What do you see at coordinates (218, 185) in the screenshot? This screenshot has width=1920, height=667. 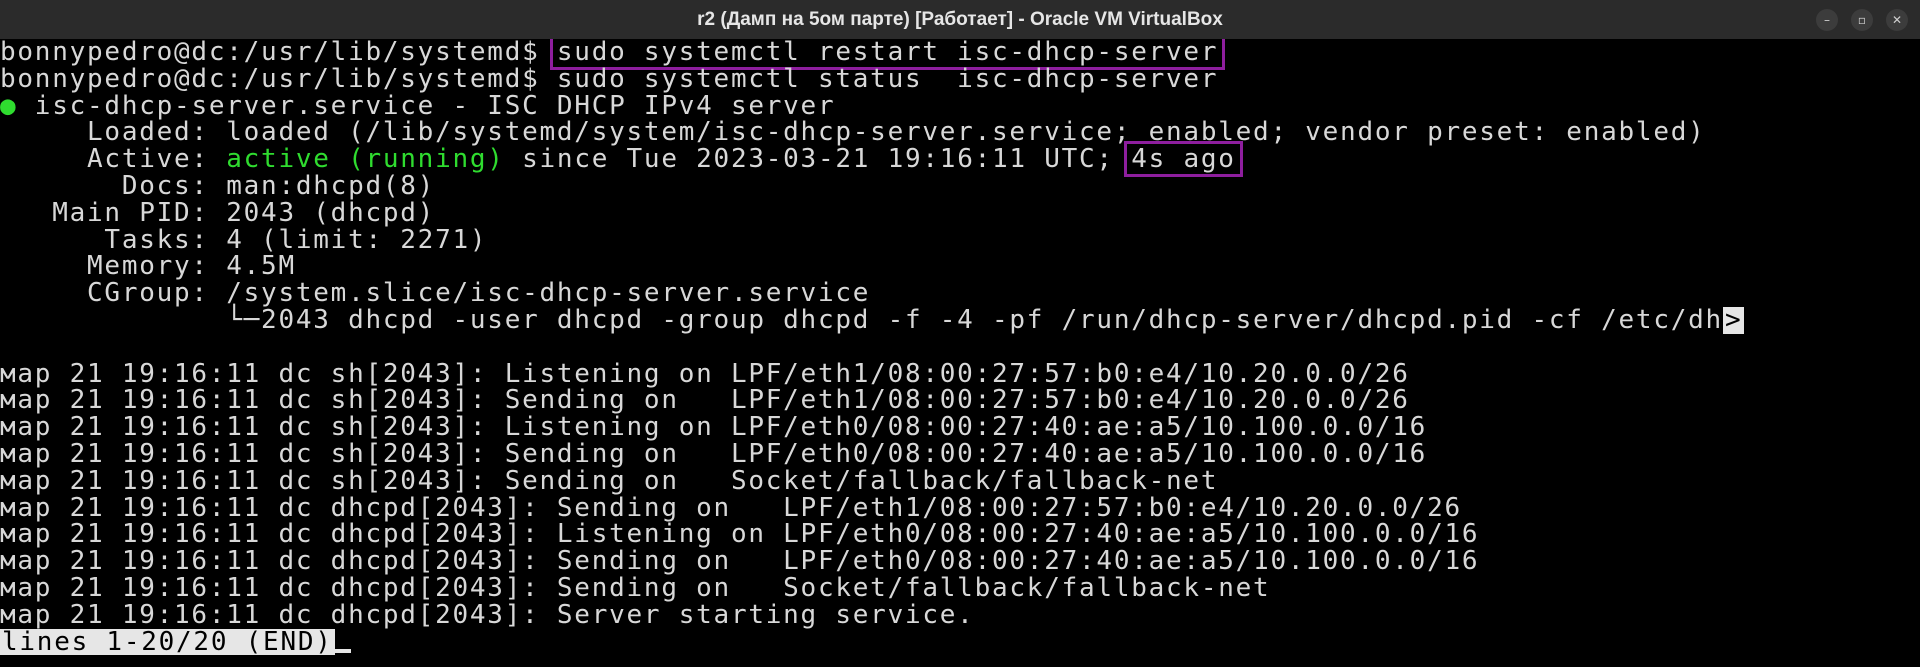 I see `docs-line: Docs: man:dhcpd(8)` at bounding box center [218, 185].